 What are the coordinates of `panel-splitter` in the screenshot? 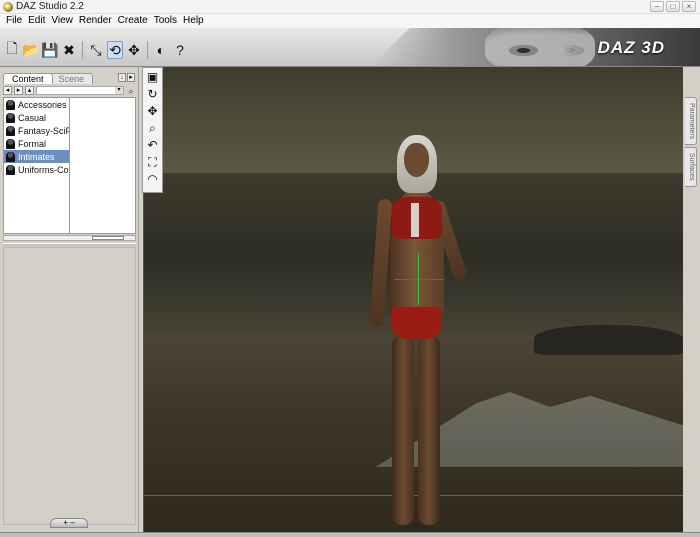 It's located at (69, 244).